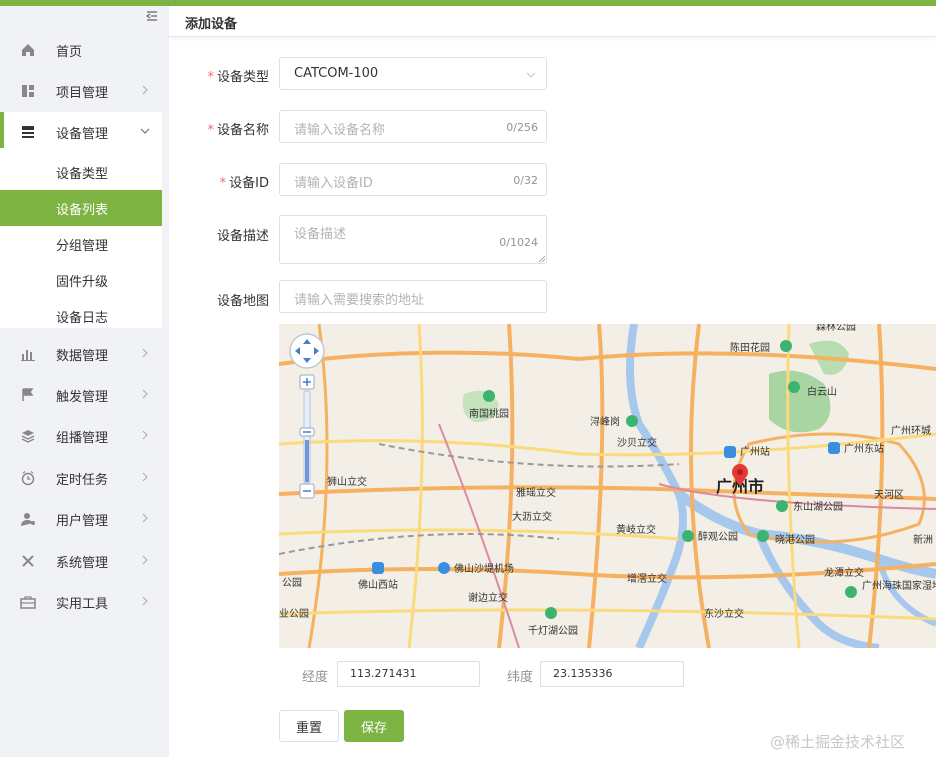  I want to click on device-name-placeholder: 请输入设备名称, so click(340, 130).